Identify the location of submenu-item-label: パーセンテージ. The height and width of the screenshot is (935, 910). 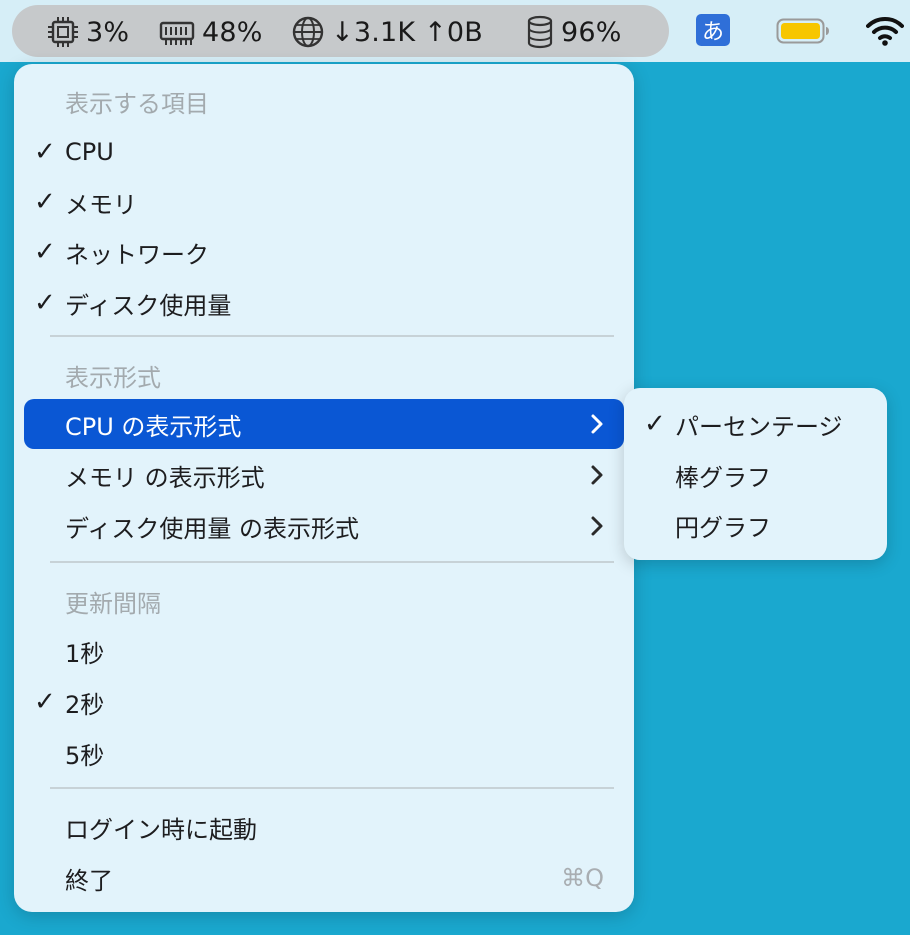
(759, 426).